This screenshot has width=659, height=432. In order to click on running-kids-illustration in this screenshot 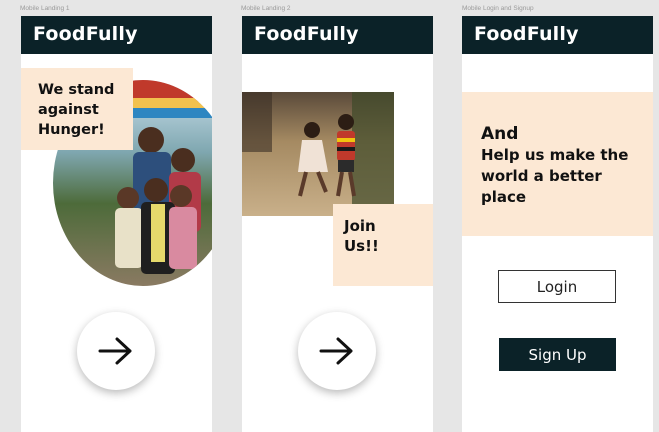, I will do `click(318, 154)`.